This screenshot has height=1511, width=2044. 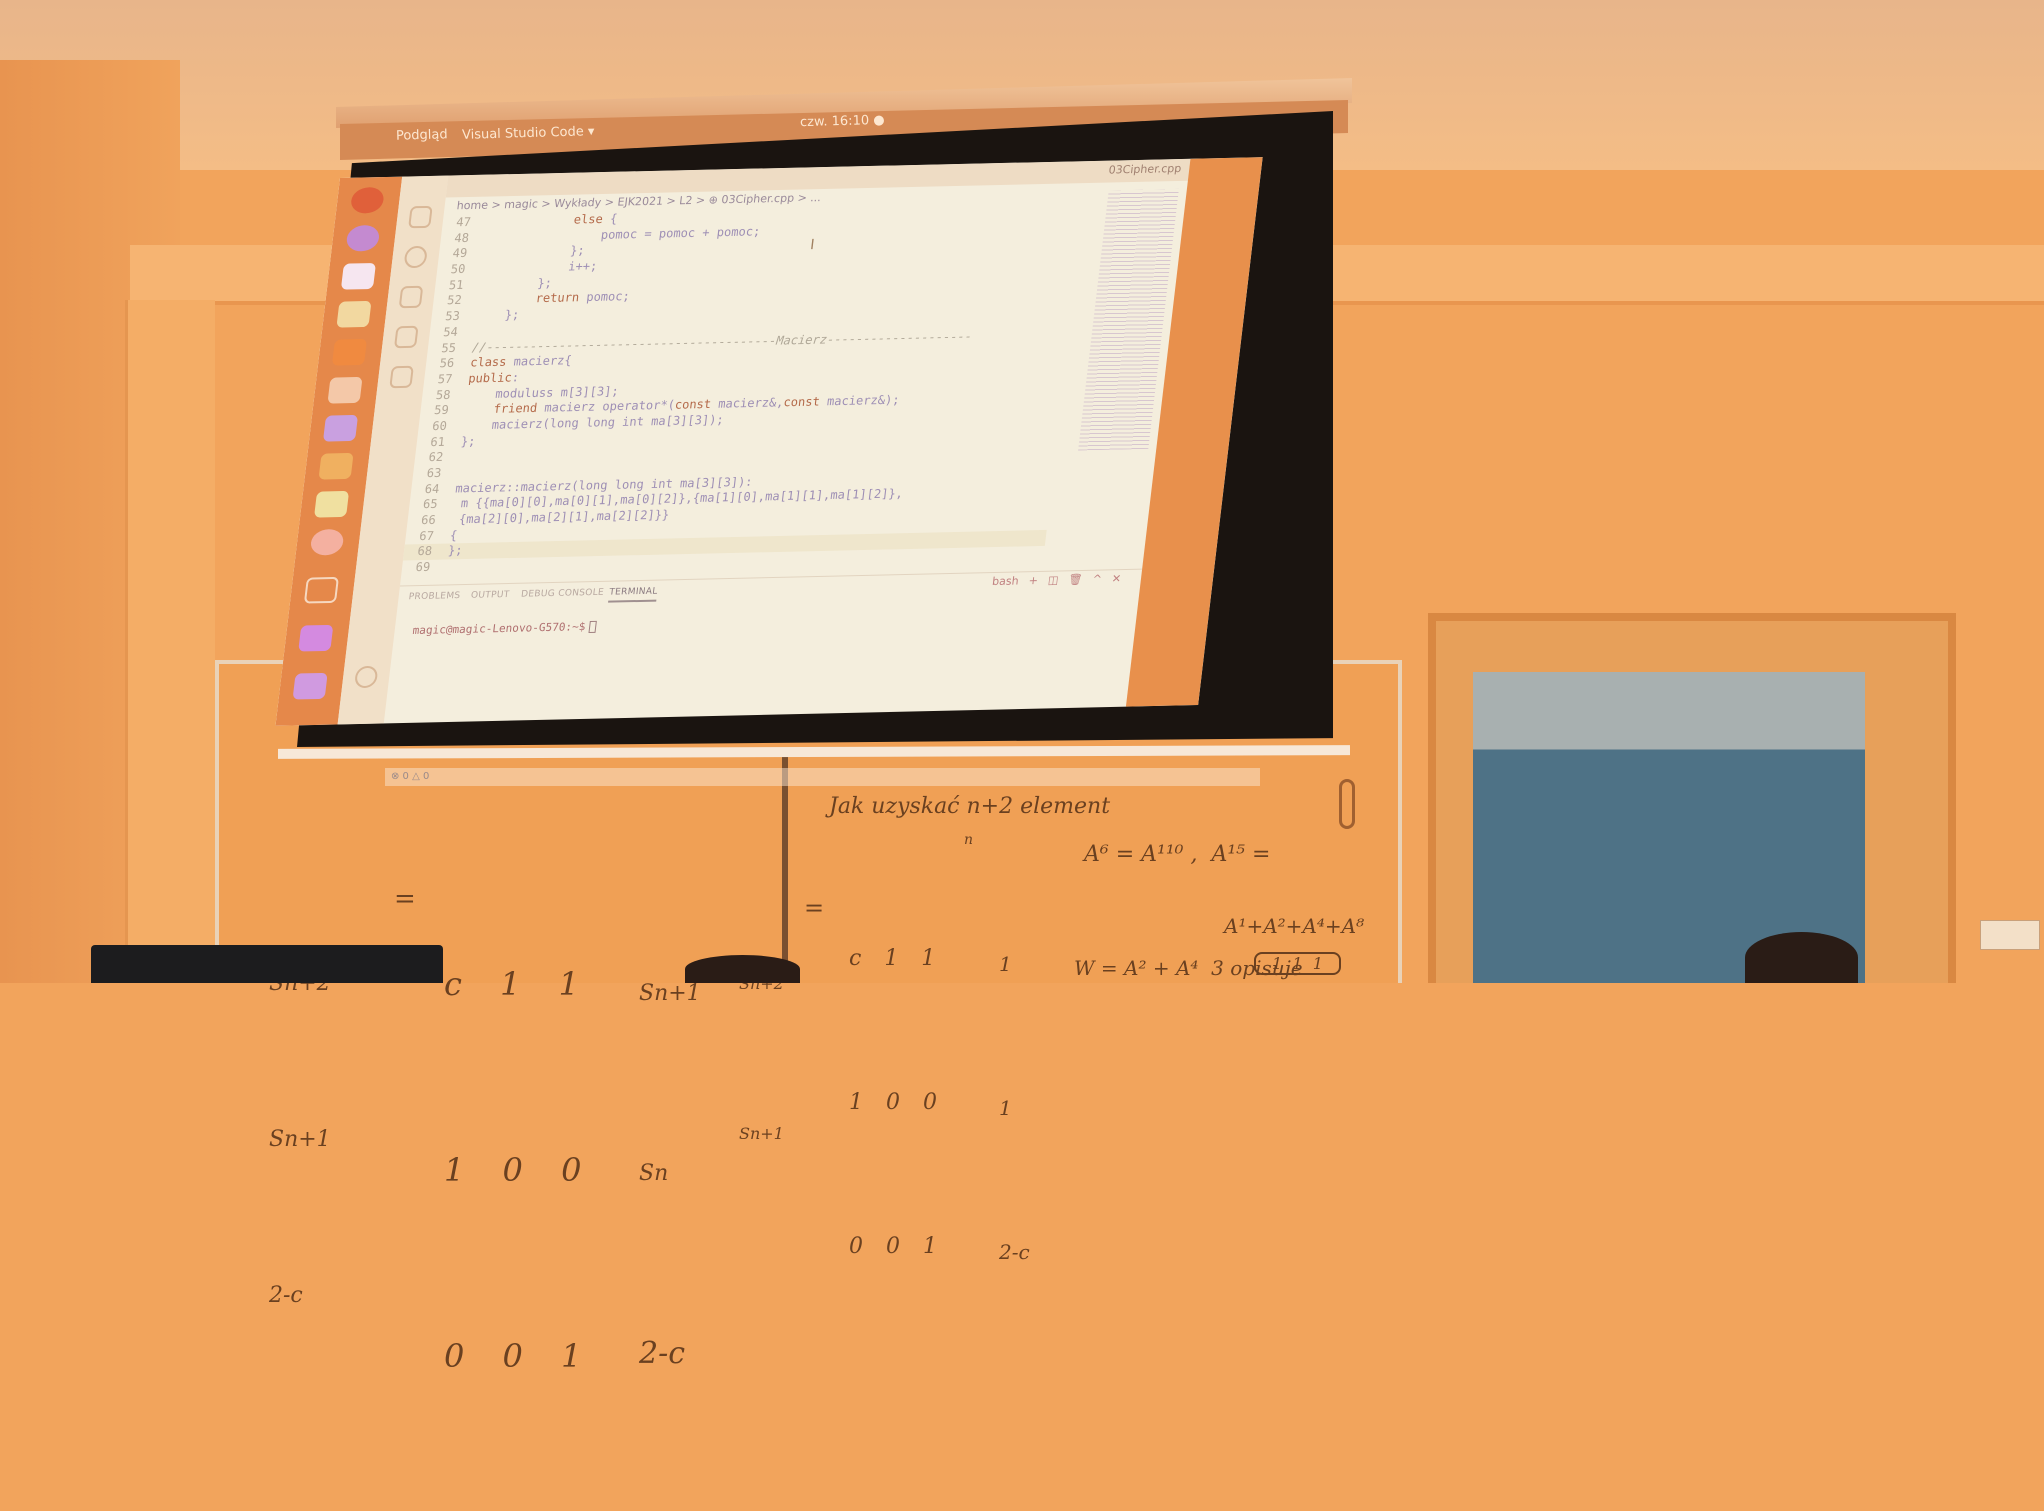 What do you see at coordinates (454, 300) in the screenshot?
I see `line-number: 52` at bounding box center [454, 300].